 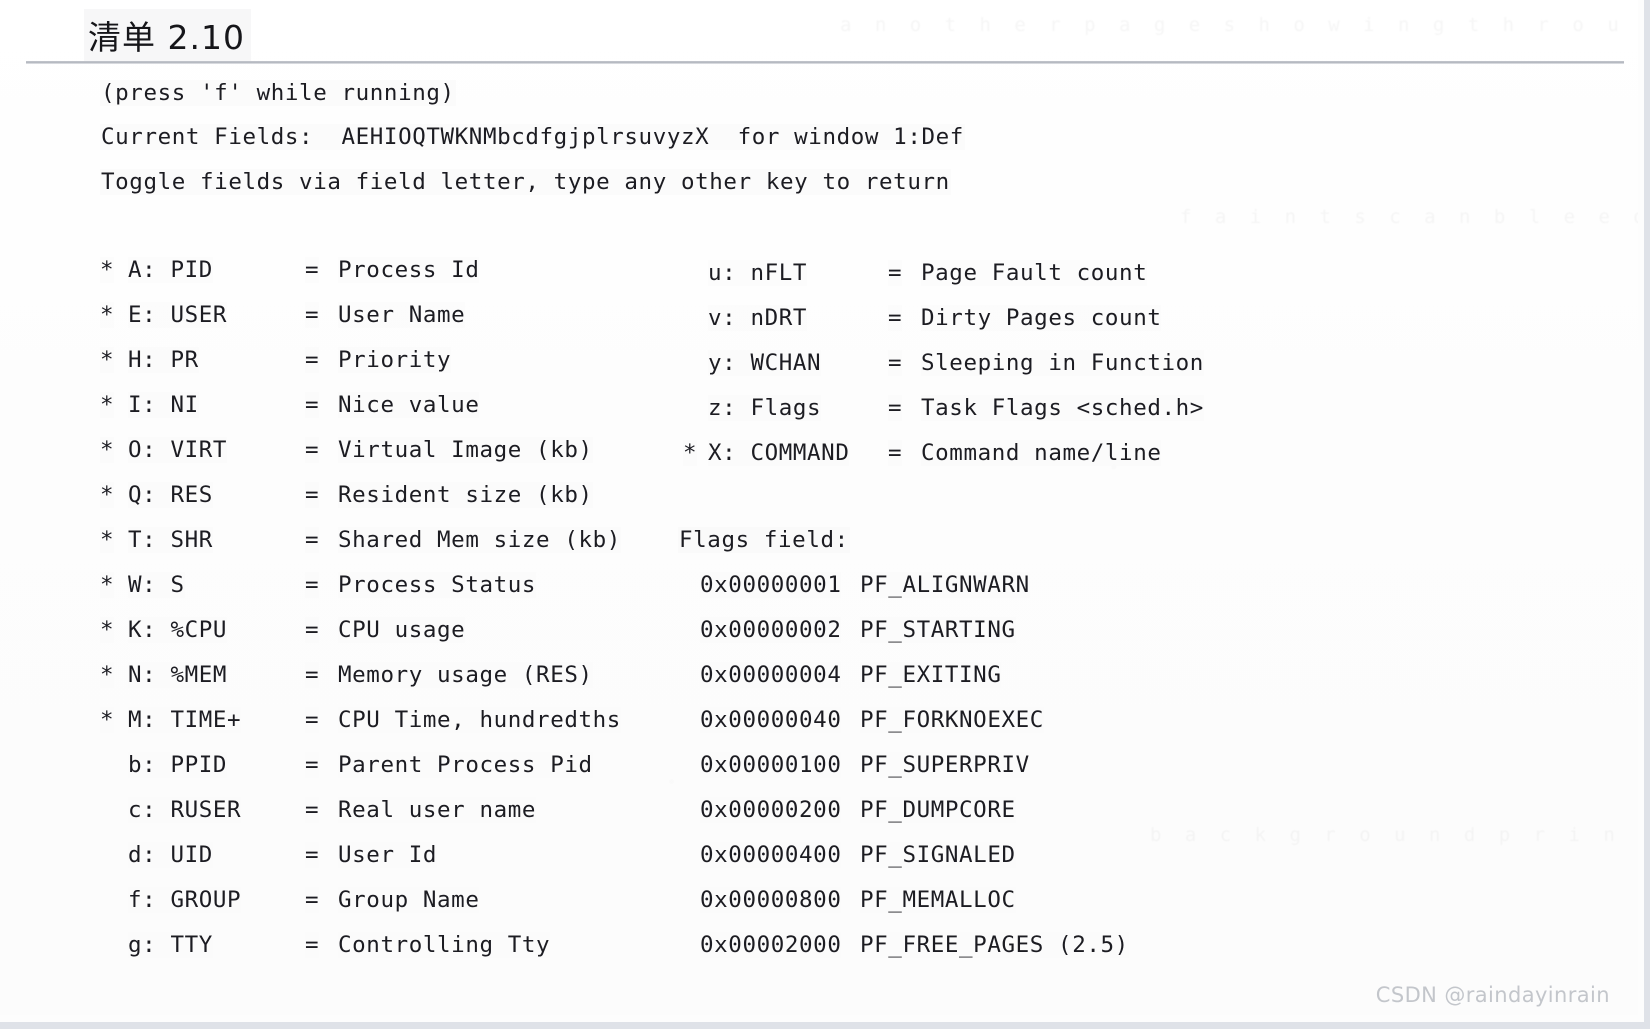 I want to click on header-line-press-f: (press 'f' while running), so click(x=278, y=93).